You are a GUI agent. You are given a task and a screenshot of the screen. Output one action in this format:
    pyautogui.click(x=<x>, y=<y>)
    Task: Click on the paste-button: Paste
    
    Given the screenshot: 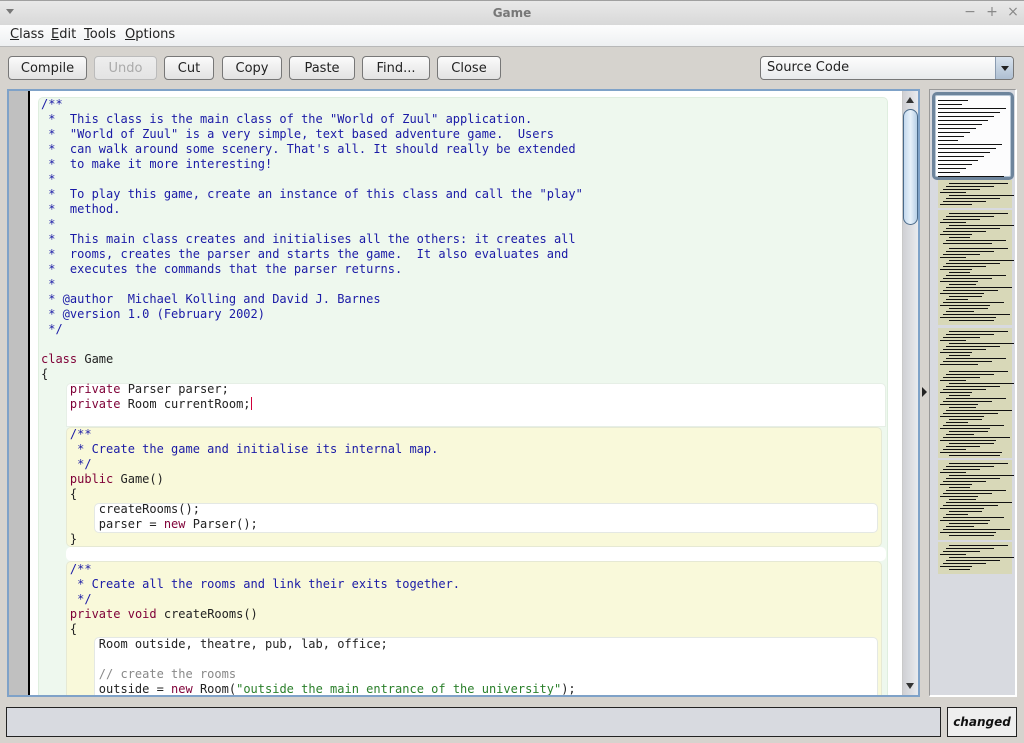 What is the action you would take?
    pyautogui.click(x=322, y=68)
    